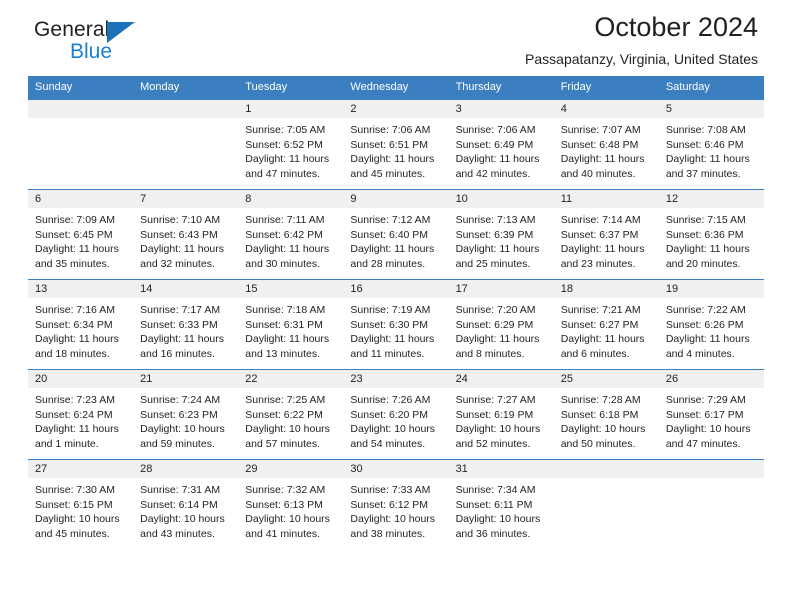 This screenshot has width=792, height=612. I want to click on sunrise-text: Sunrise: 7:25 AM, so click(285, 400).